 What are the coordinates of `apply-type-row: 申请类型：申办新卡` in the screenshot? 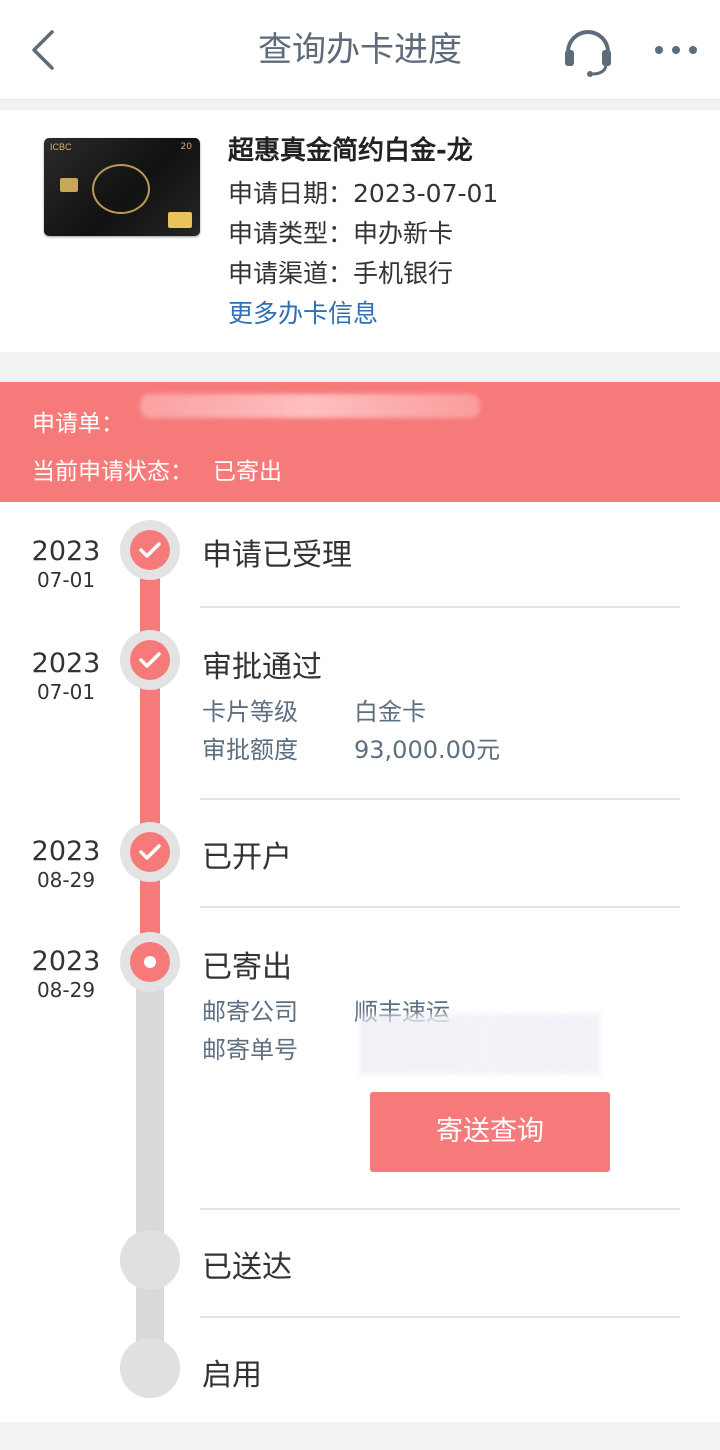 It's located at (340, 232).